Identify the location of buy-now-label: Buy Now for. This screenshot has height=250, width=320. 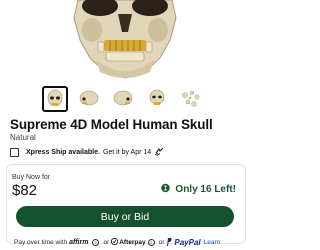
(31, 177).